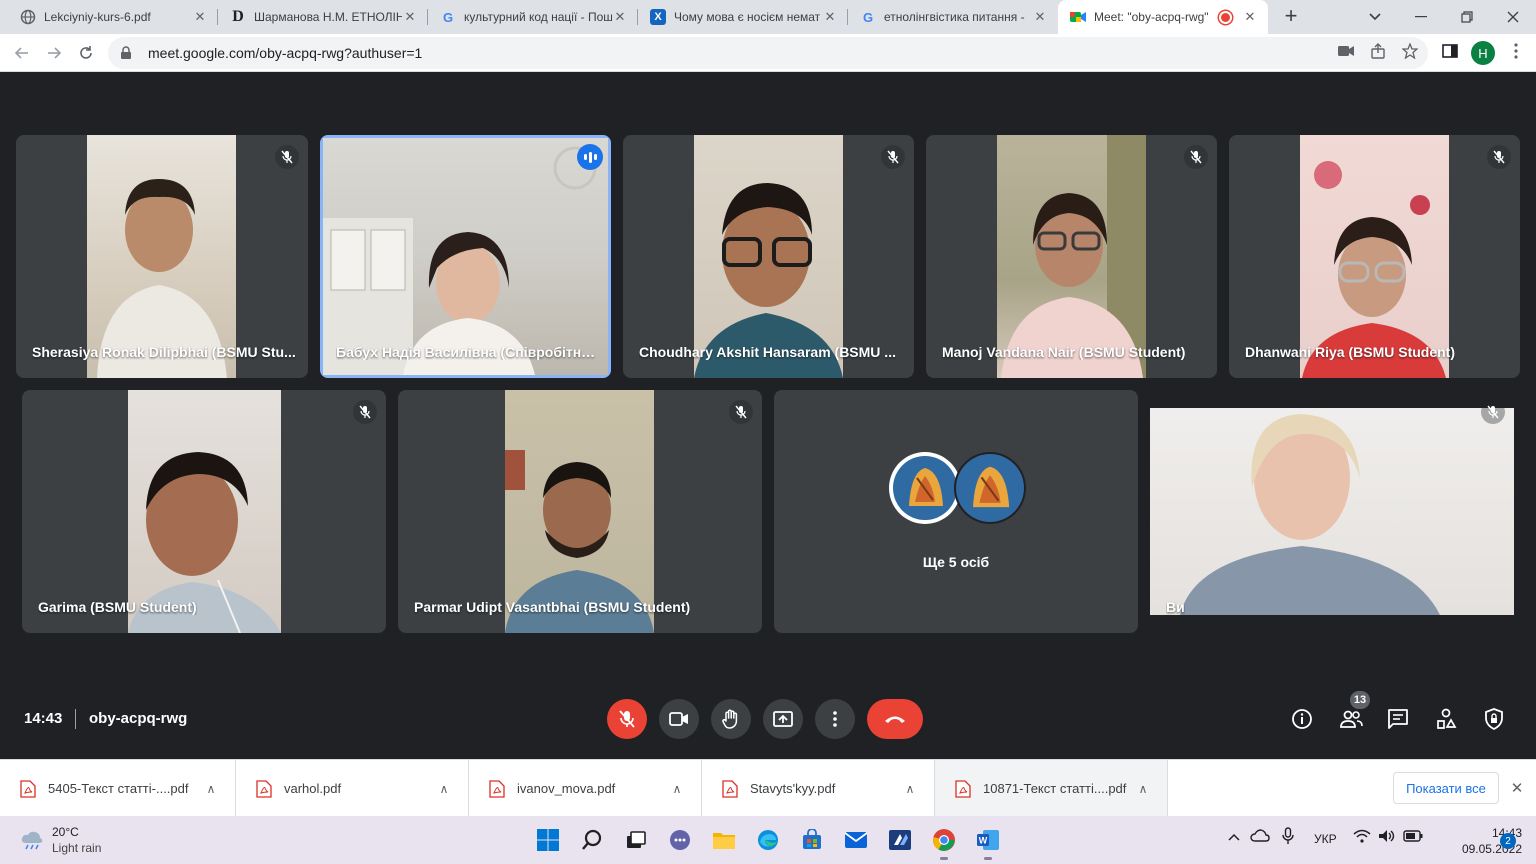  What do you see at coordinates (731, 719) in the screenshot?
I see `raise-hand-button` at bounding box center [731, 719].